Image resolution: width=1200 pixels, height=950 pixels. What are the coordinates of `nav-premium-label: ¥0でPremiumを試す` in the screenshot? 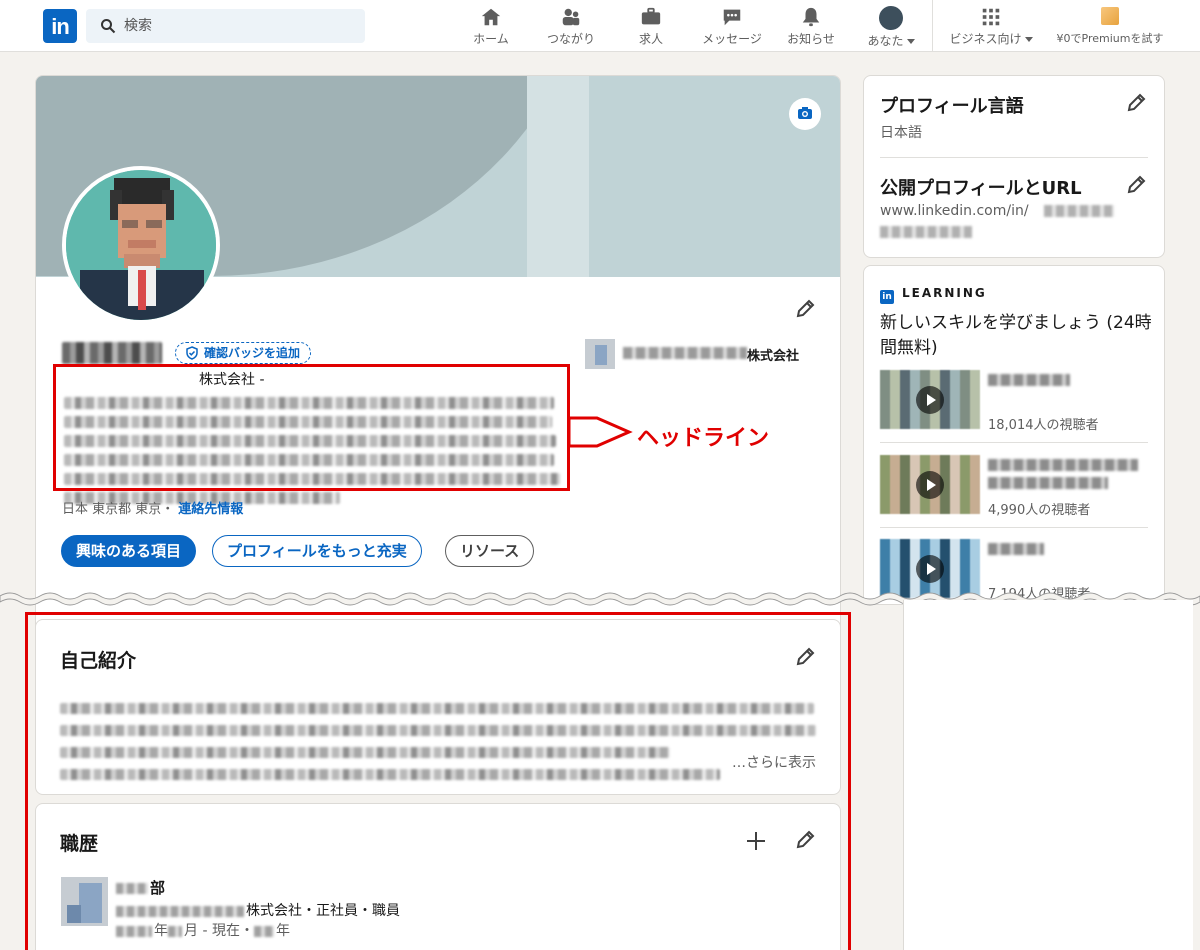 It's located at (1110, 38).